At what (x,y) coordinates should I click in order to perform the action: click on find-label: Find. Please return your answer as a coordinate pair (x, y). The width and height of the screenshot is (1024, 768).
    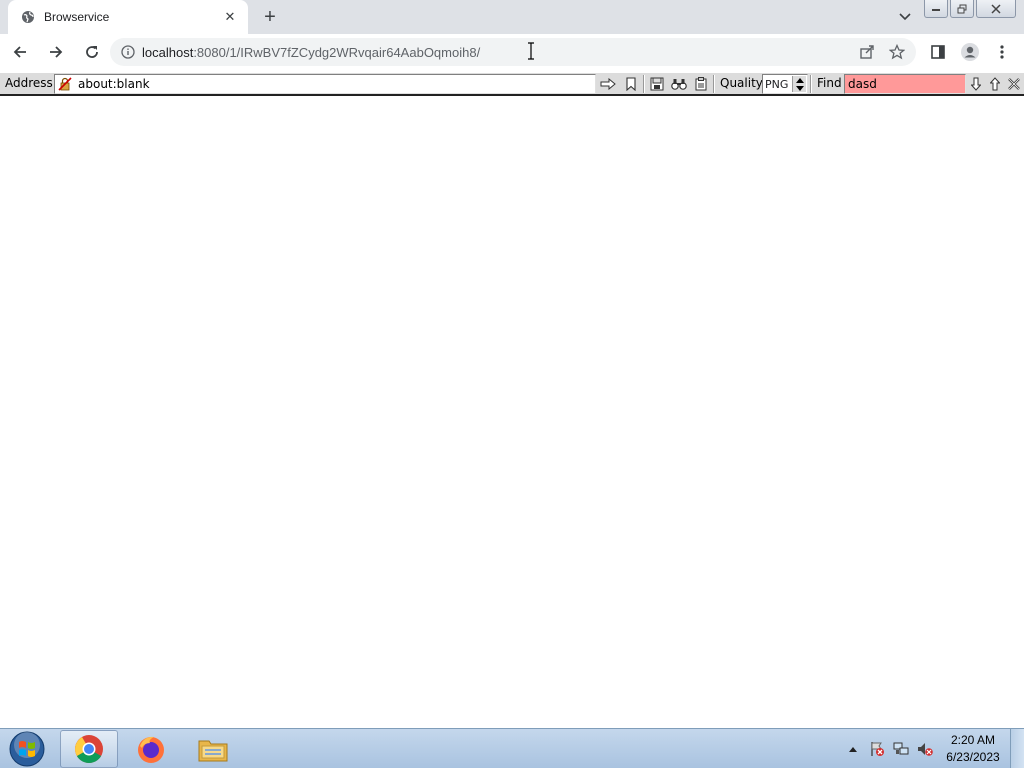
    Looking at the image, I should click on (829, 83).